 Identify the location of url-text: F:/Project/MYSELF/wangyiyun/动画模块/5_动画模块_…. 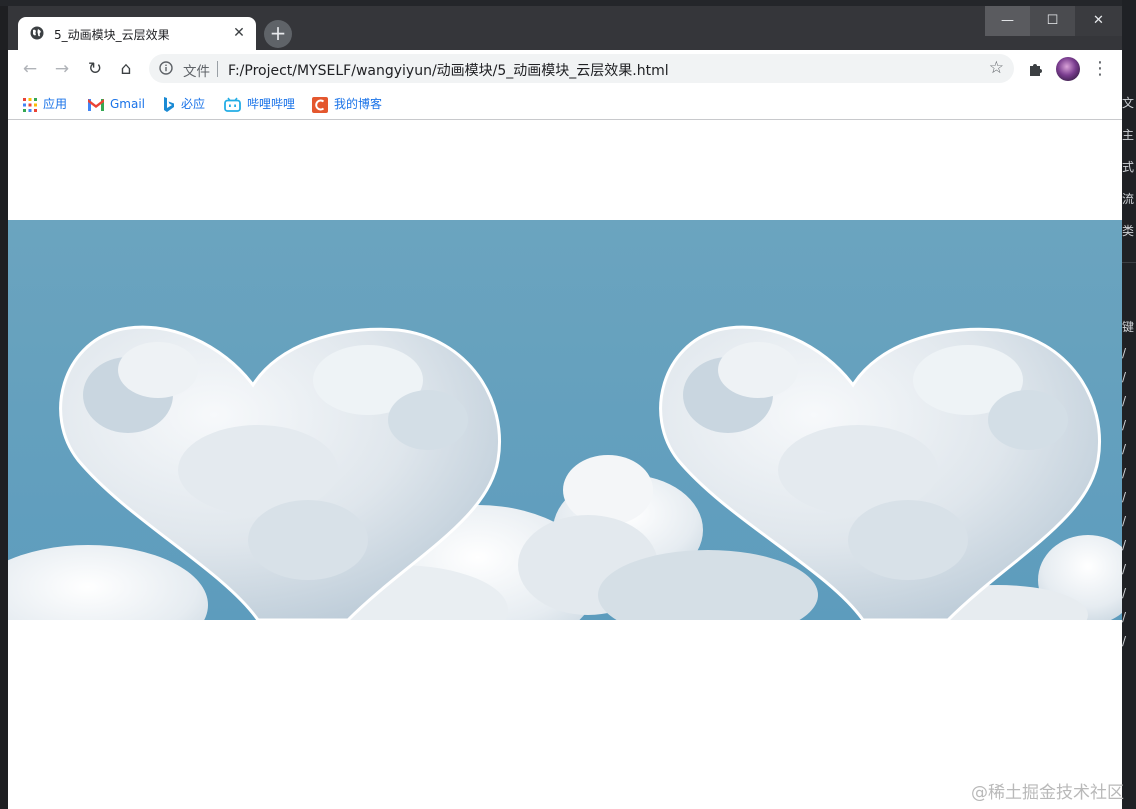
(448, 70).